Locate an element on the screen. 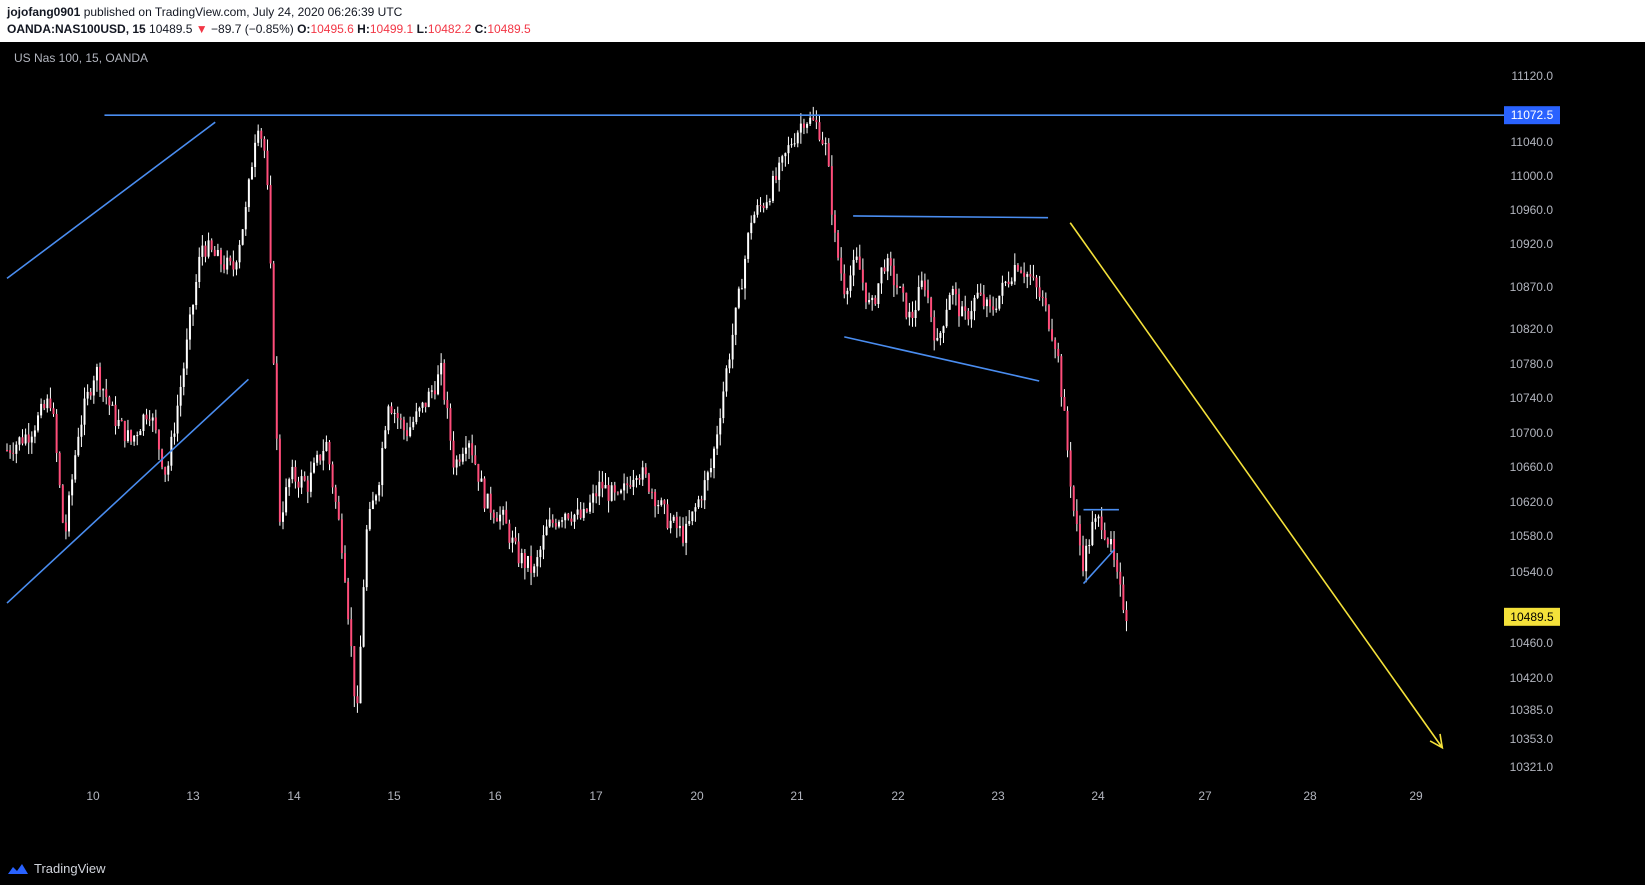 This screenshot has height=885, width=1645. symbol-label: OANDA:NAS100USD, 15 is located at coordinates (76, 29).